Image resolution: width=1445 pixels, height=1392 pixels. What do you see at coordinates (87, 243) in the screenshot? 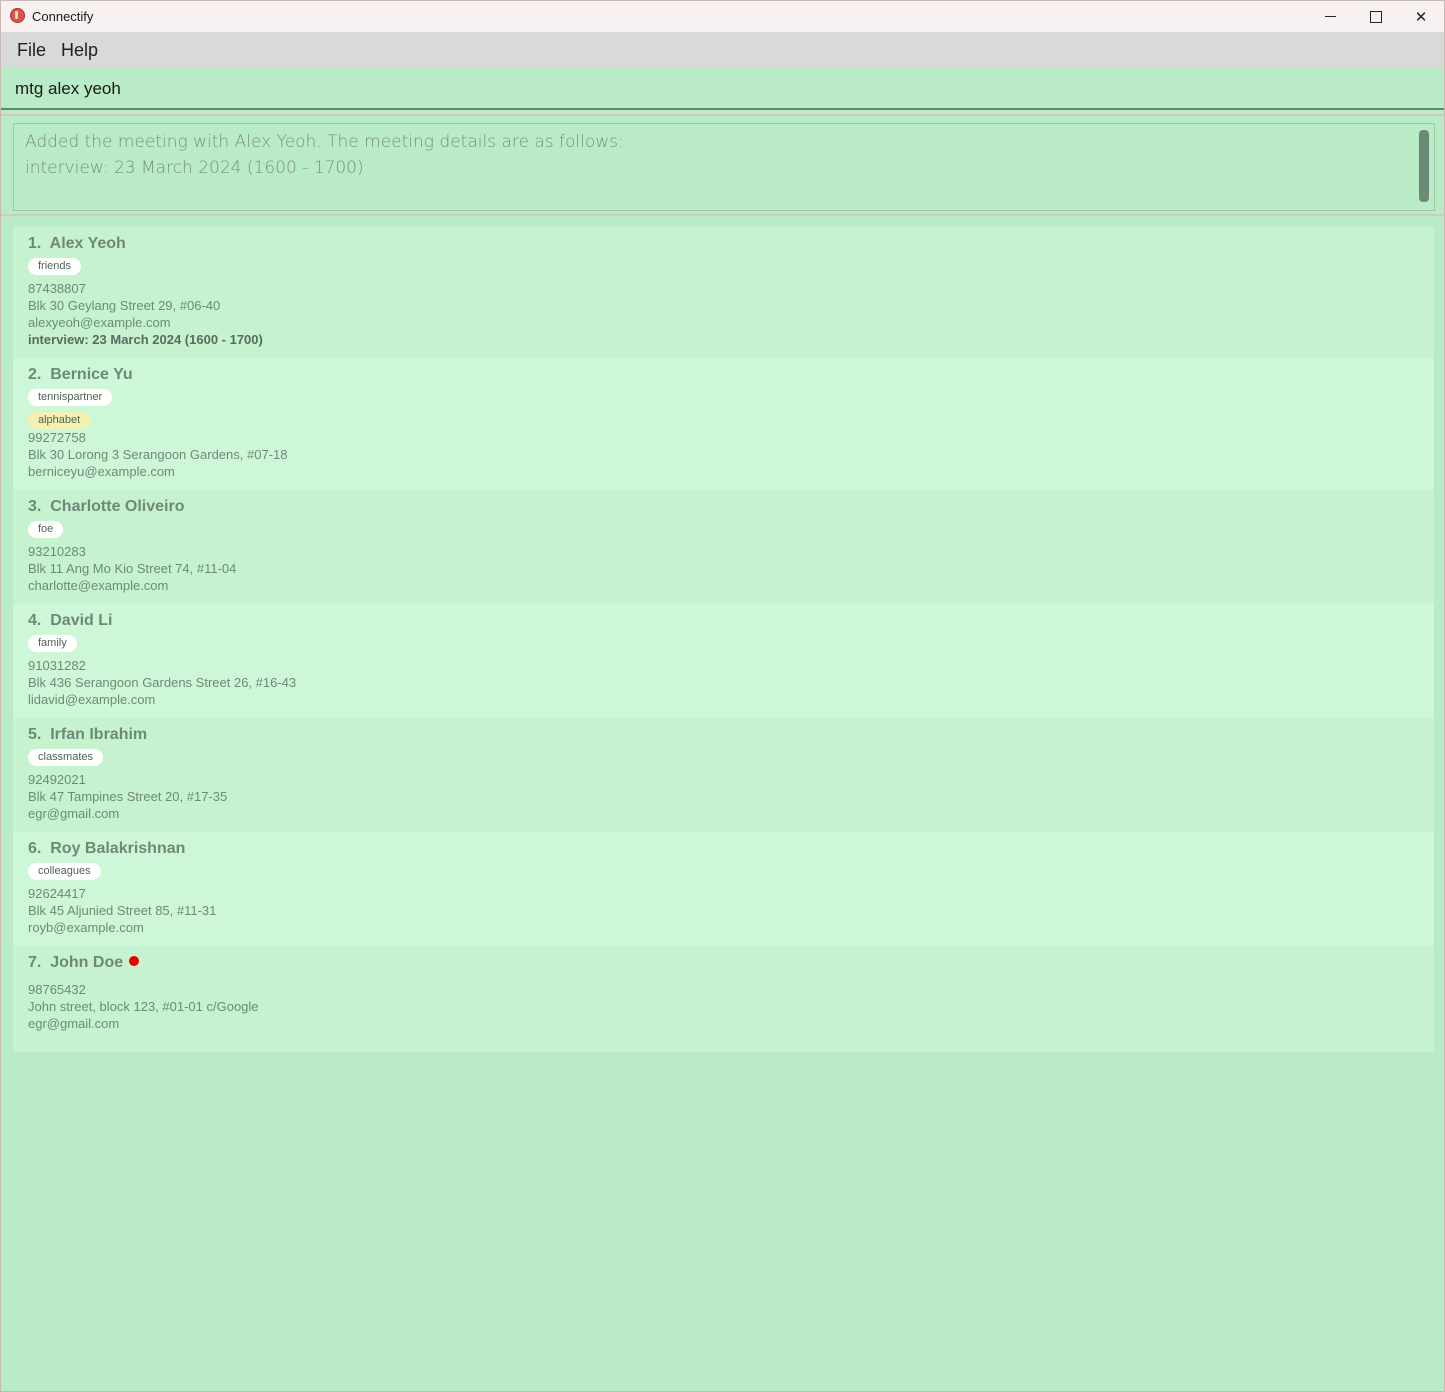
I see `person-name: Alex Yeoh` at bounding box center [87, 243].